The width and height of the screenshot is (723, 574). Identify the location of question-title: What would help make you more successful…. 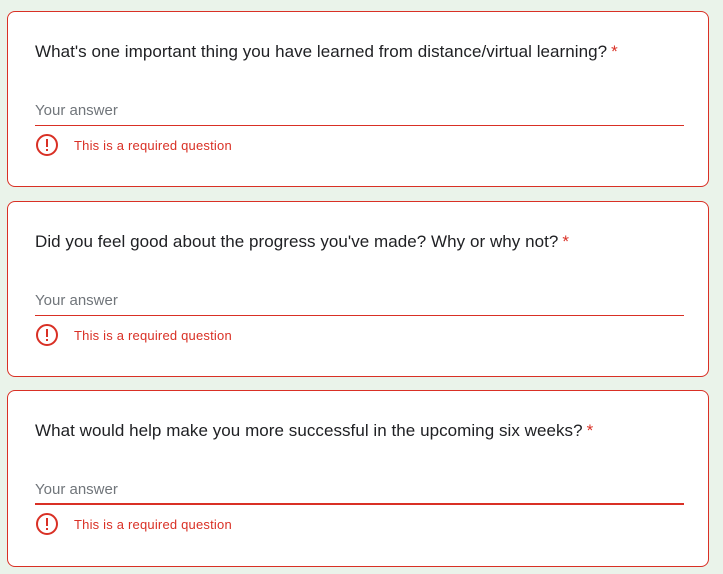
(314, 431).